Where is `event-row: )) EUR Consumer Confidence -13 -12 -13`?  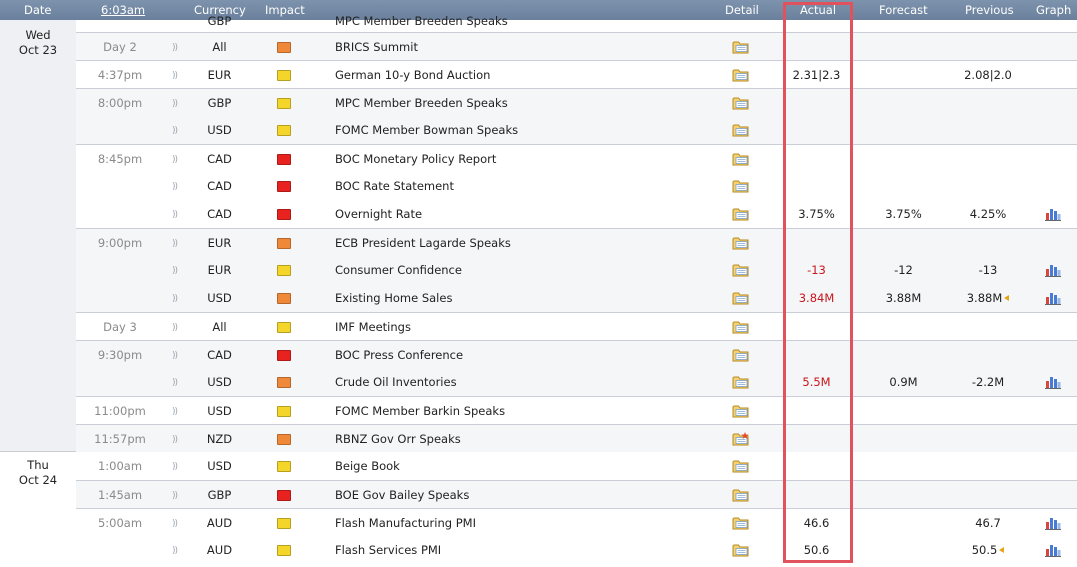 event-row: )) EUR Consumer Confidence -13 -12 -13 is located at coordinates (576, 270).